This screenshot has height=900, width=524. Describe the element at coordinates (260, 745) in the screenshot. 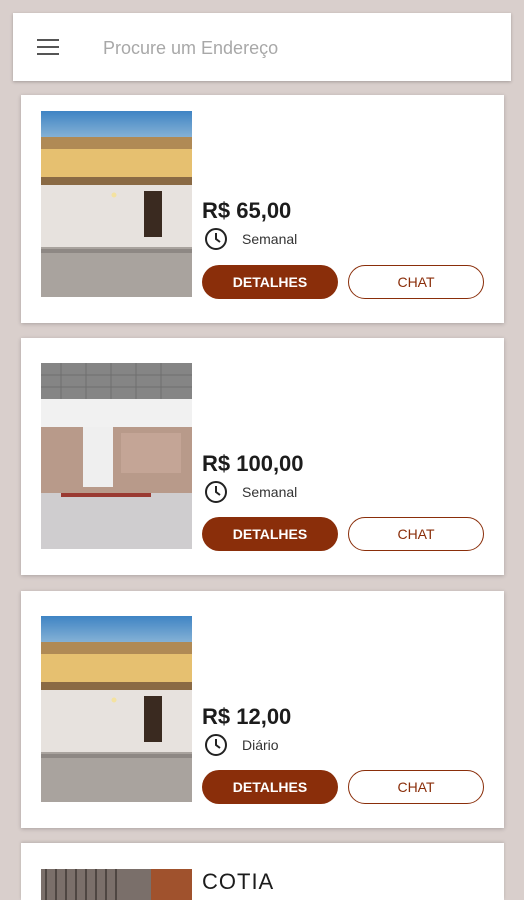

I see `listing-frequency: Diário` at that location.